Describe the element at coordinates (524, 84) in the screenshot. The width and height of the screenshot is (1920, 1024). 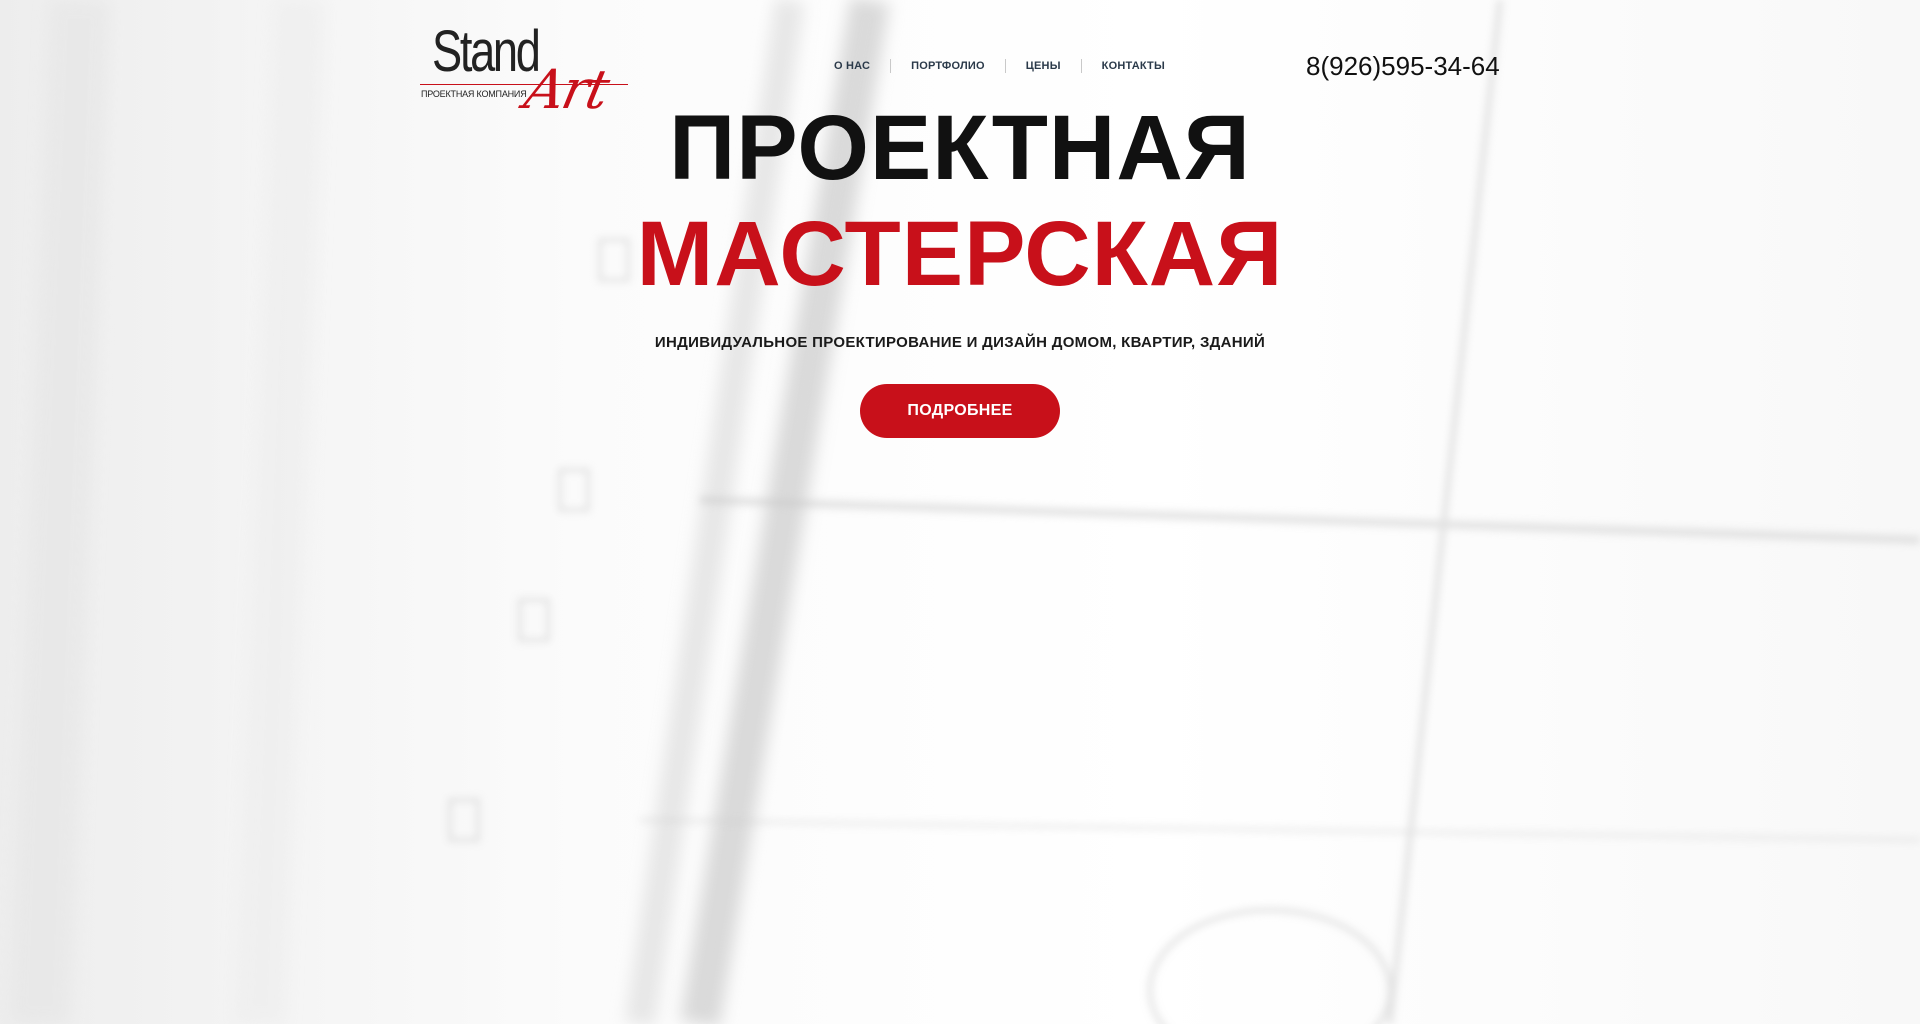
I see `logo-underline` at that location.